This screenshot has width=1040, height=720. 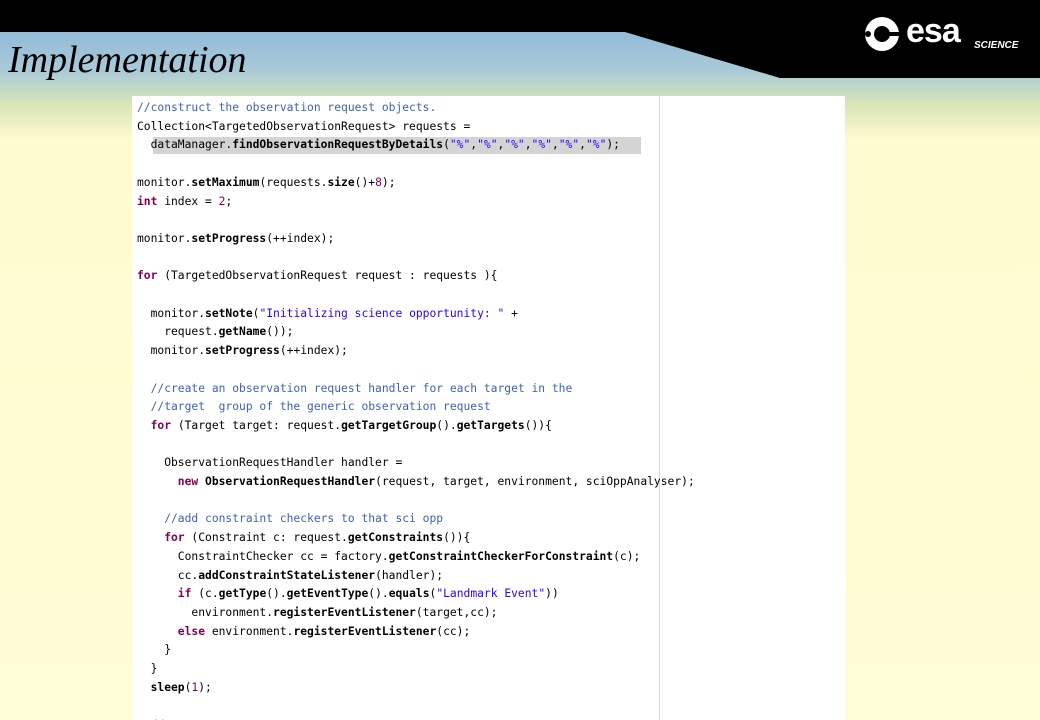 I want to click on code-token-plain: dataManager., so click(x=185, y=145).